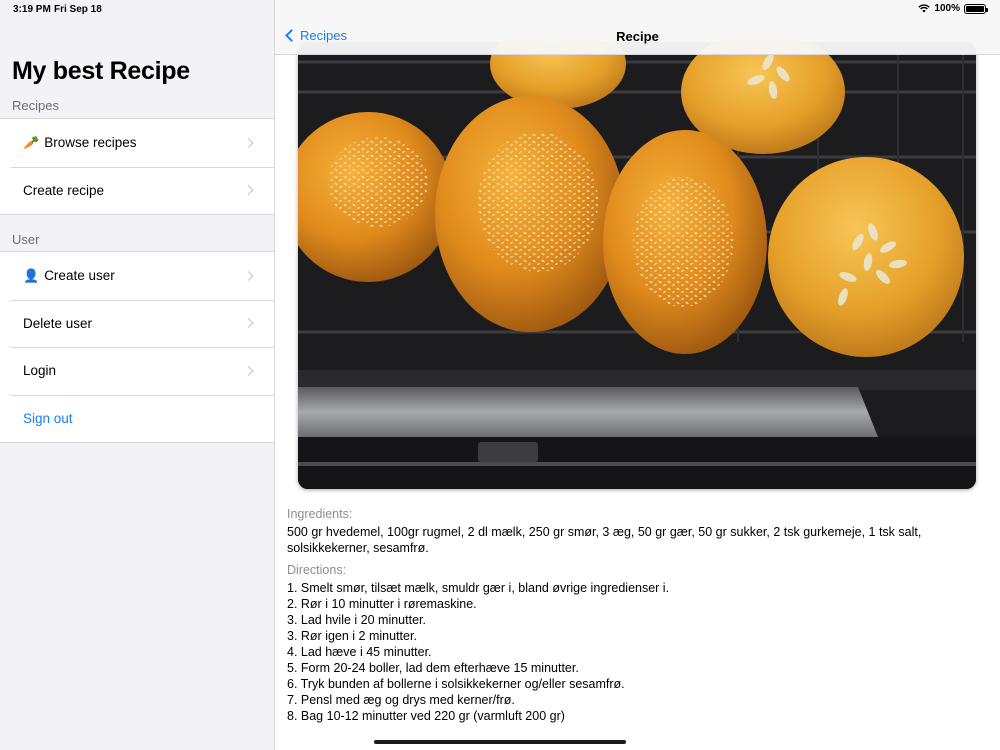 Image resolution: width=1000 pixels, height=750 pixels. I want to click on sidebar-item-label: Browse recipes, so click(90, 143).